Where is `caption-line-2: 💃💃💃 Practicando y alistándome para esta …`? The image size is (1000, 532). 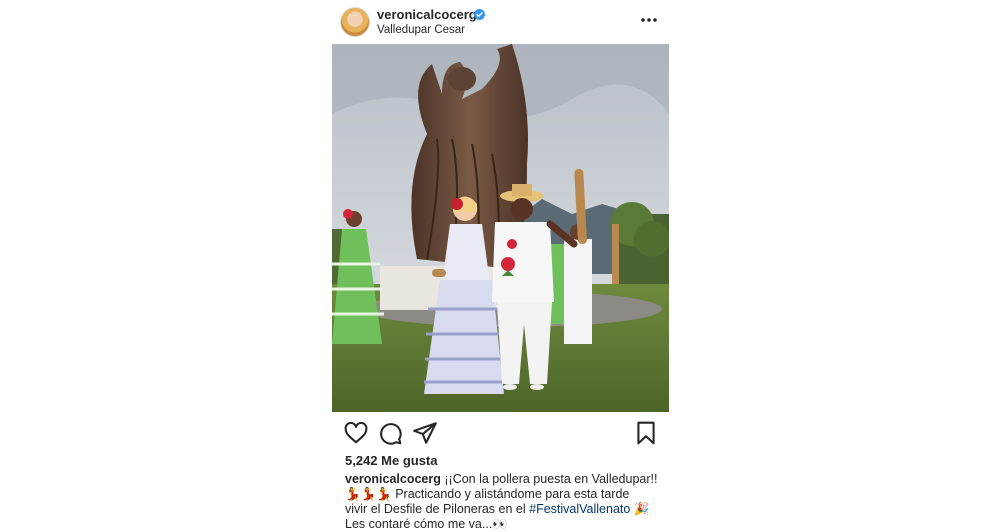
caption-line-2: 💃💃💃 Practicando y alistándome para esta … is located at coordinates (510, 494).